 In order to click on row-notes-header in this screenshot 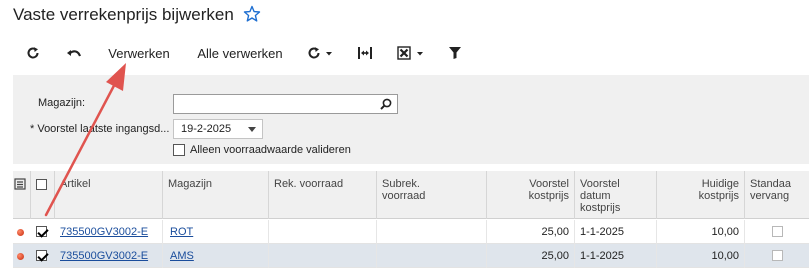, I will do `click(22, 195)`.